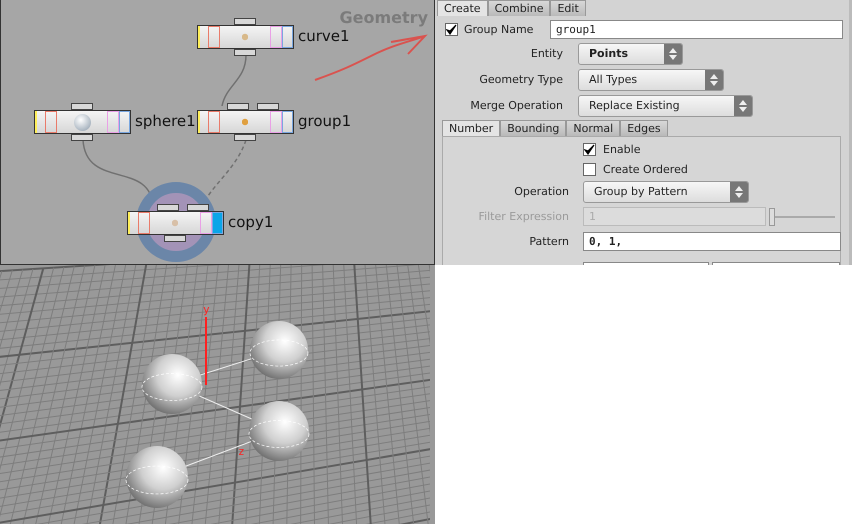 The width and height of the screenshot is (852, 524). Describe the element at coordinates (325, 121) in the screenshot. I see `node-name: group1` at that location.